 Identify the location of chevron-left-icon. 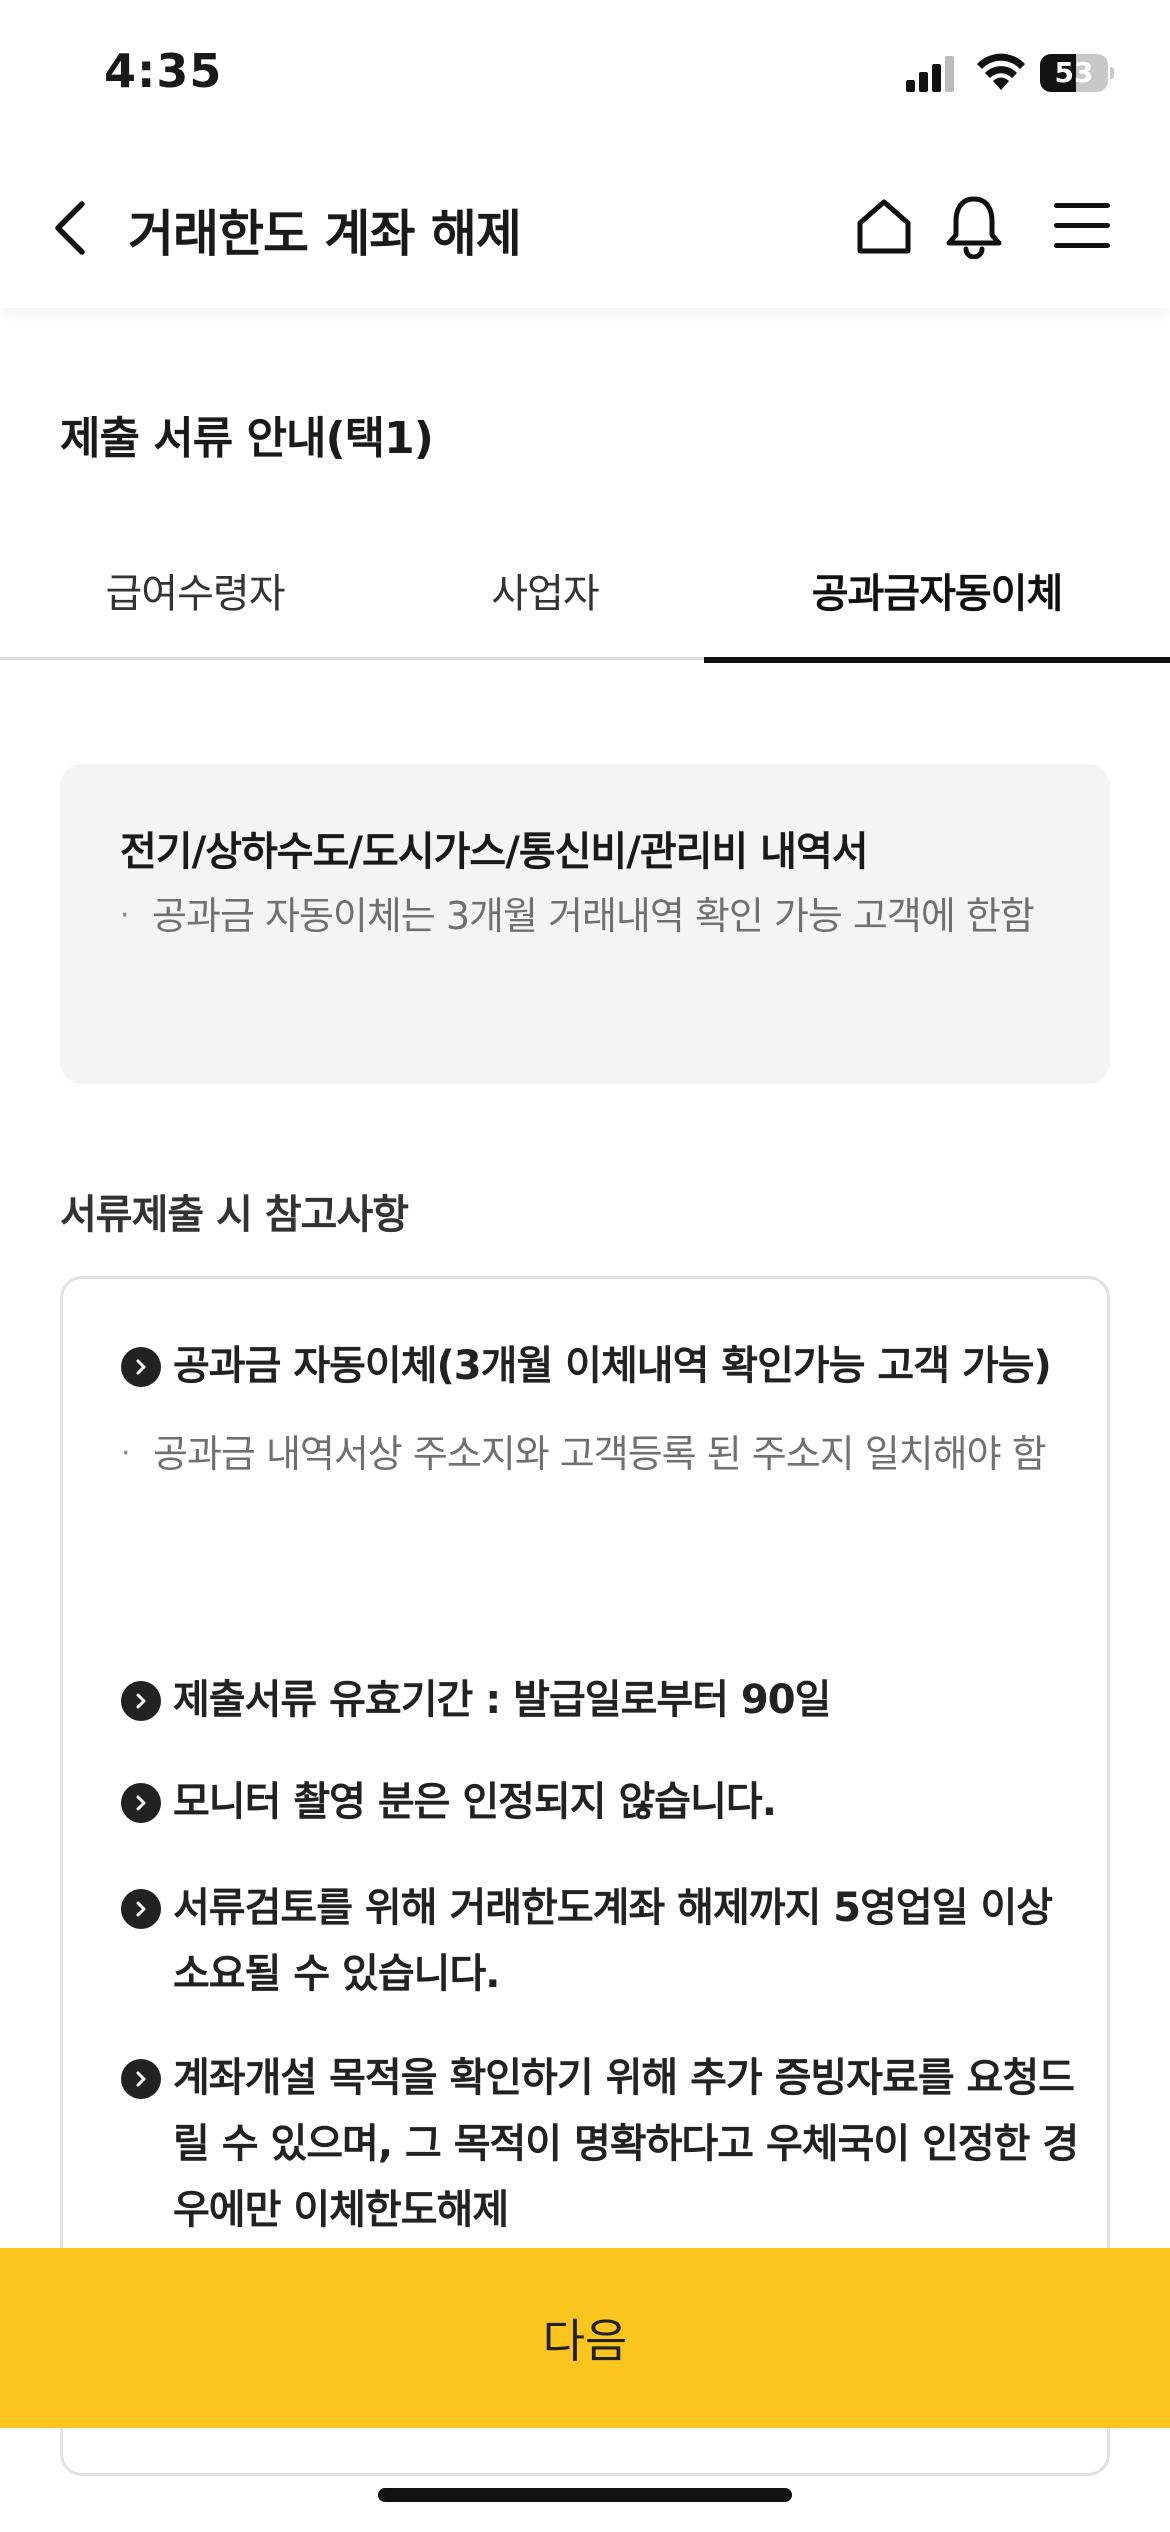
(70, 228).